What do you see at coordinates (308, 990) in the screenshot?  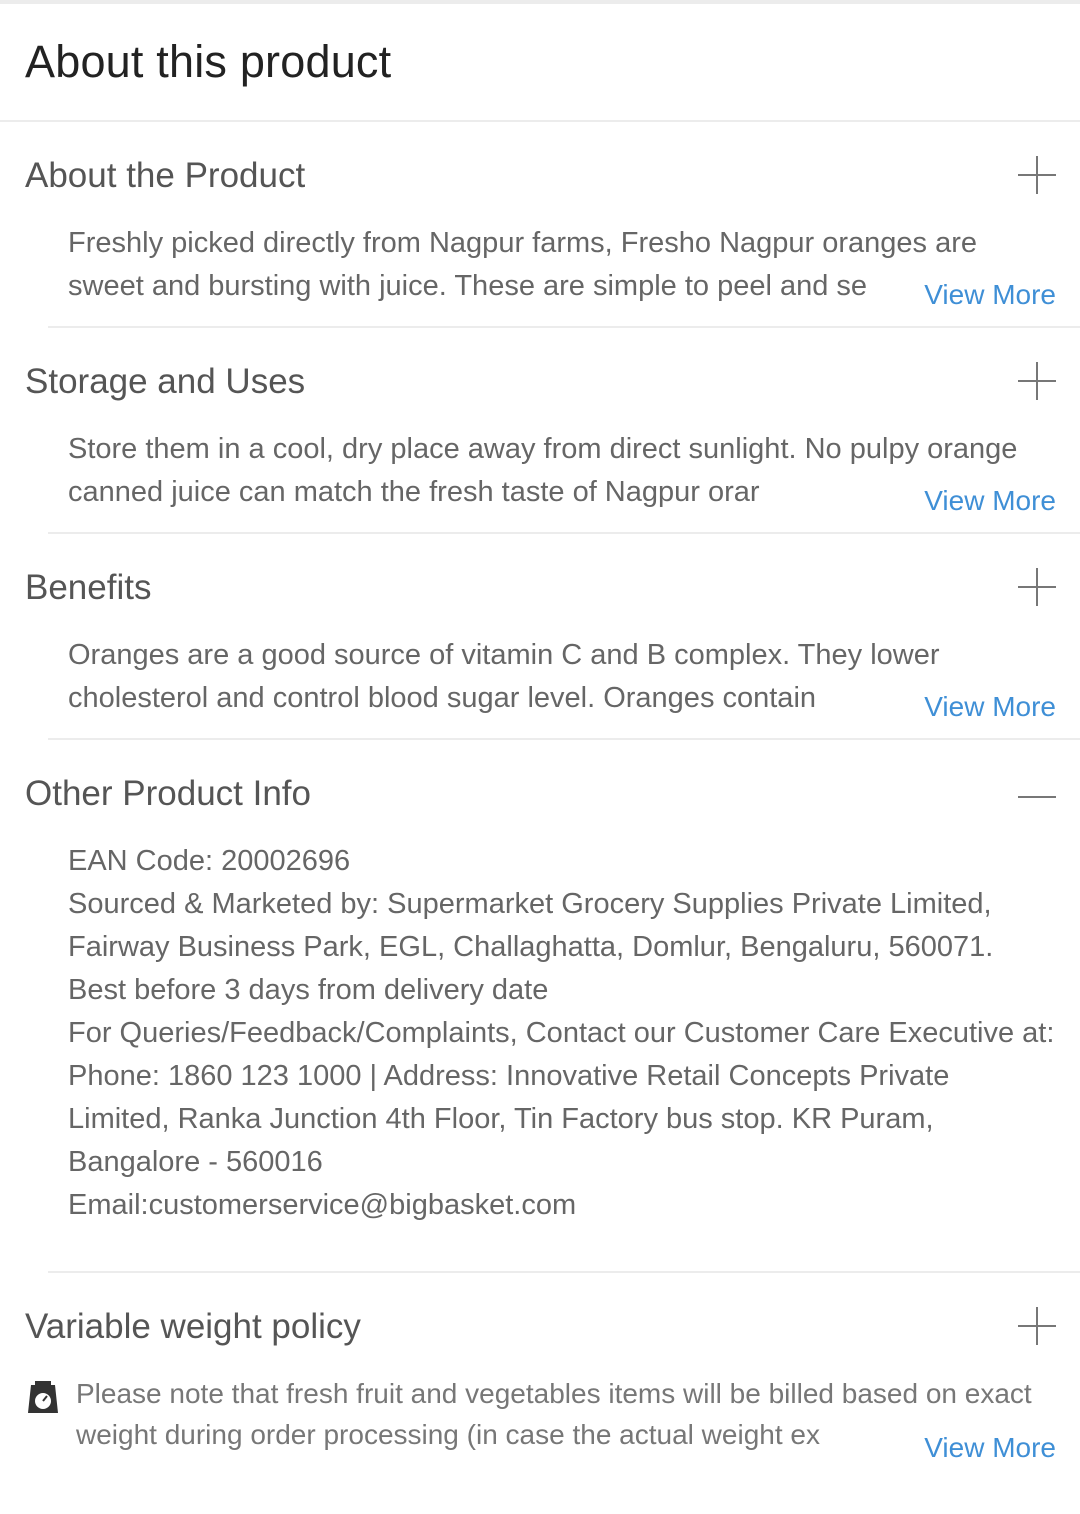 I see `best-before-text: Best before 3 days from delivery date` at bounding box center [308, 990].